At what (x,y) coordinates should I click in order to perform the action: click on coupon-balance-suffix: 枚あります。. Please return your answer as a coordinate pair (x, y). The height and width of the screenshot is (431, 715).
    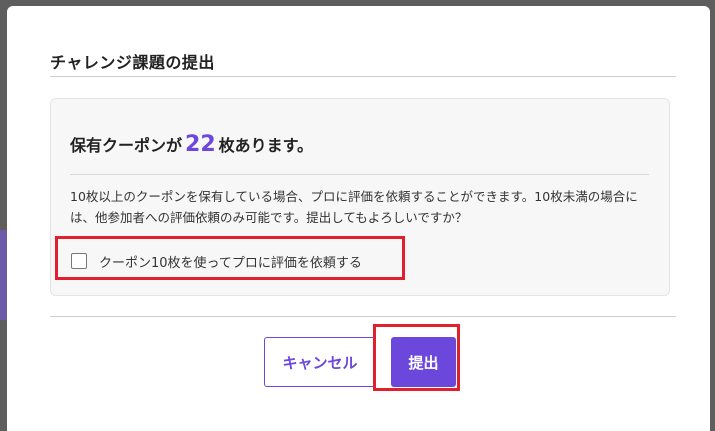
    Looking at the image, I should click on (266, 145).